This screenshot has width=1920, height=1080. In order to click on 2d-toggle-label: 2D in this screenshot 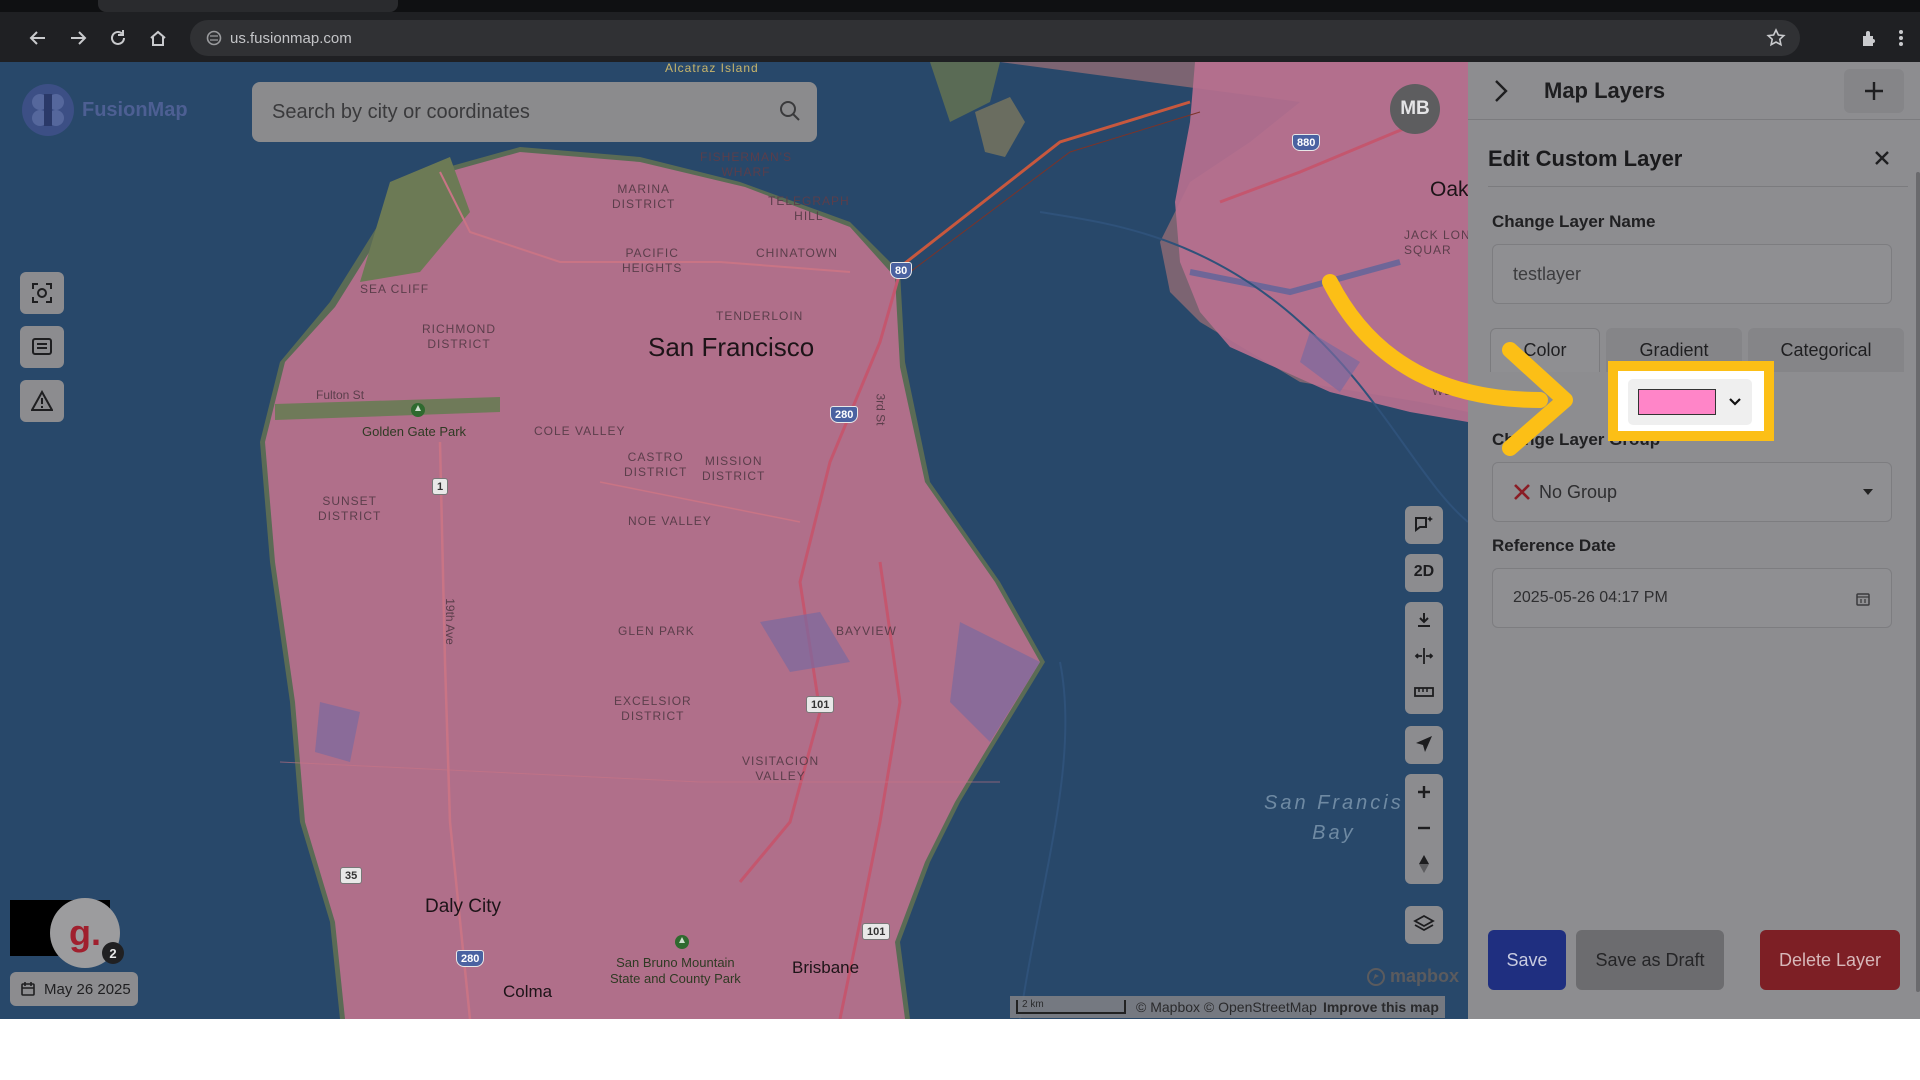, I will do `click(1424, 571)`.